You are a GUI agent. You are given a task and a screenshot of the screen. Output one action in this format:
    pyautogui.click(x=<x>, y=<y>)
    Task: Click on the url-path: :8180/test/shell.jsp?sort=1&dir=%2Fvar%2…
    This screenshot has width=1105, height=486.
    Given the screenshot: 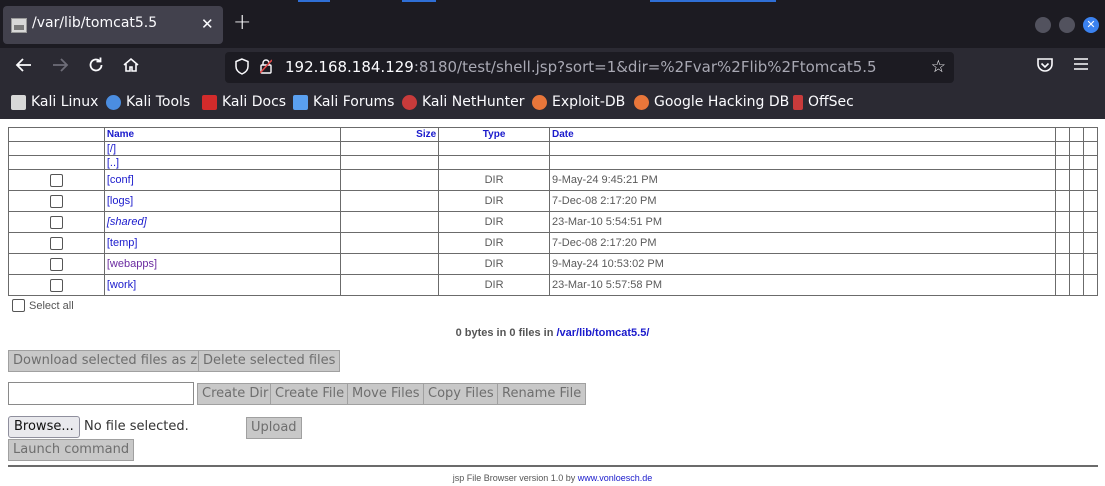 What is the action you would take?
    pyautogui.click(x=645, y=67)
    